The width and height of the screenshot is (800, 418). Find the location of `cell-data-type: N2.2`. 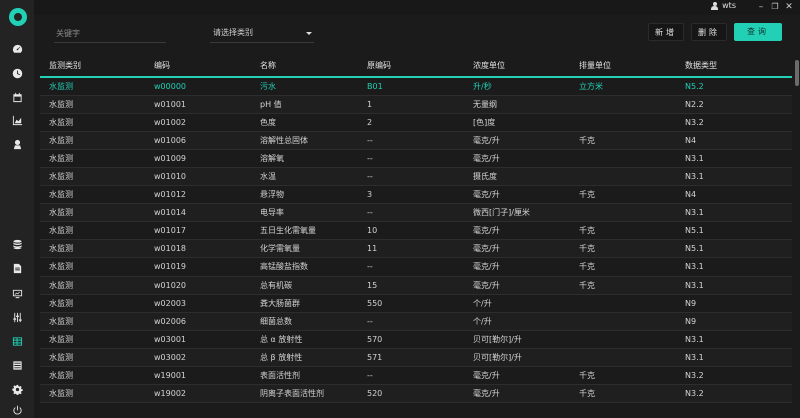

cell-data-type: N2.2 is located at coordinates (734, 104).